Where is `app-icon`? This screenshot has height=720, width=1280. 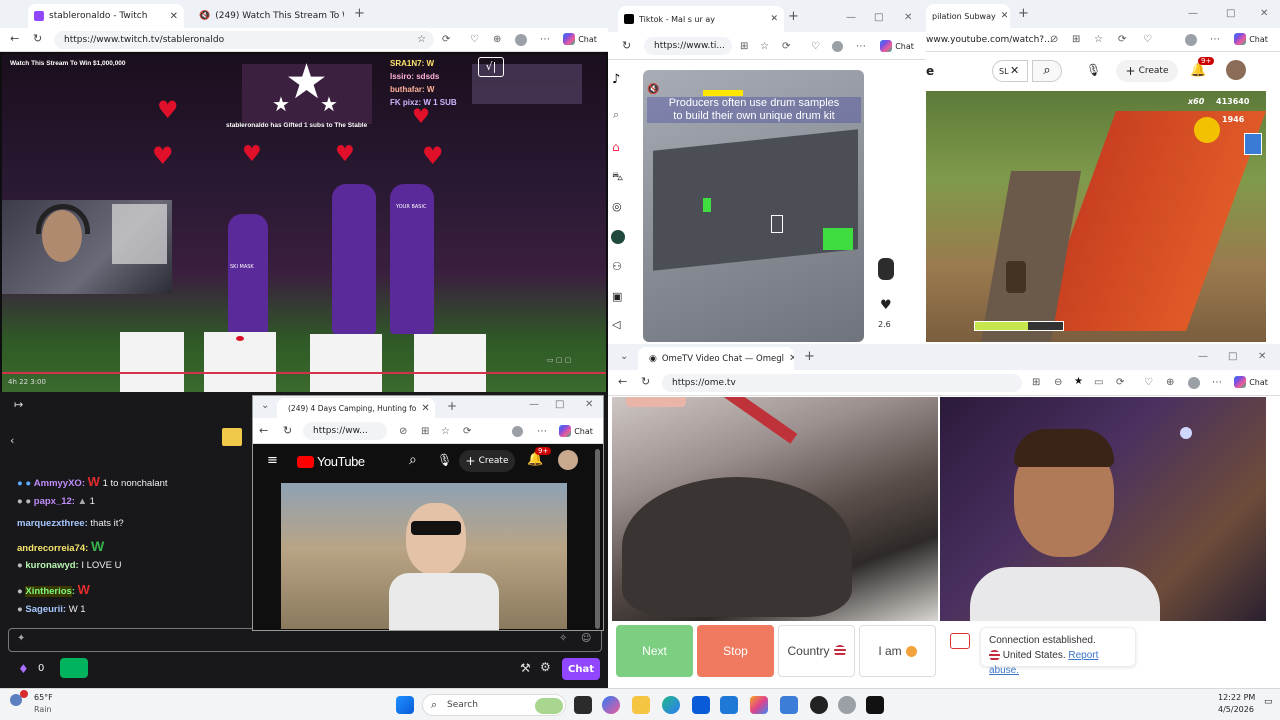
app-icon is located at coordinates (847, 705).